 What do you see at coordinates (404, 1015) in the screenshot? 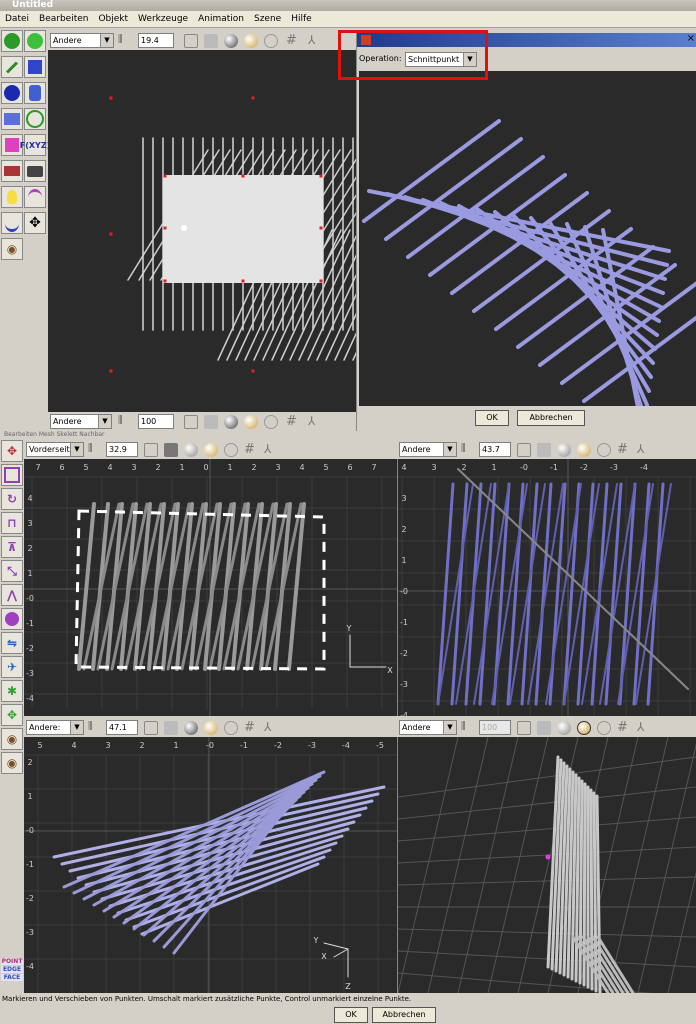
I see `cancel-button: Abbrechen` at bounding box center [404, 1015].